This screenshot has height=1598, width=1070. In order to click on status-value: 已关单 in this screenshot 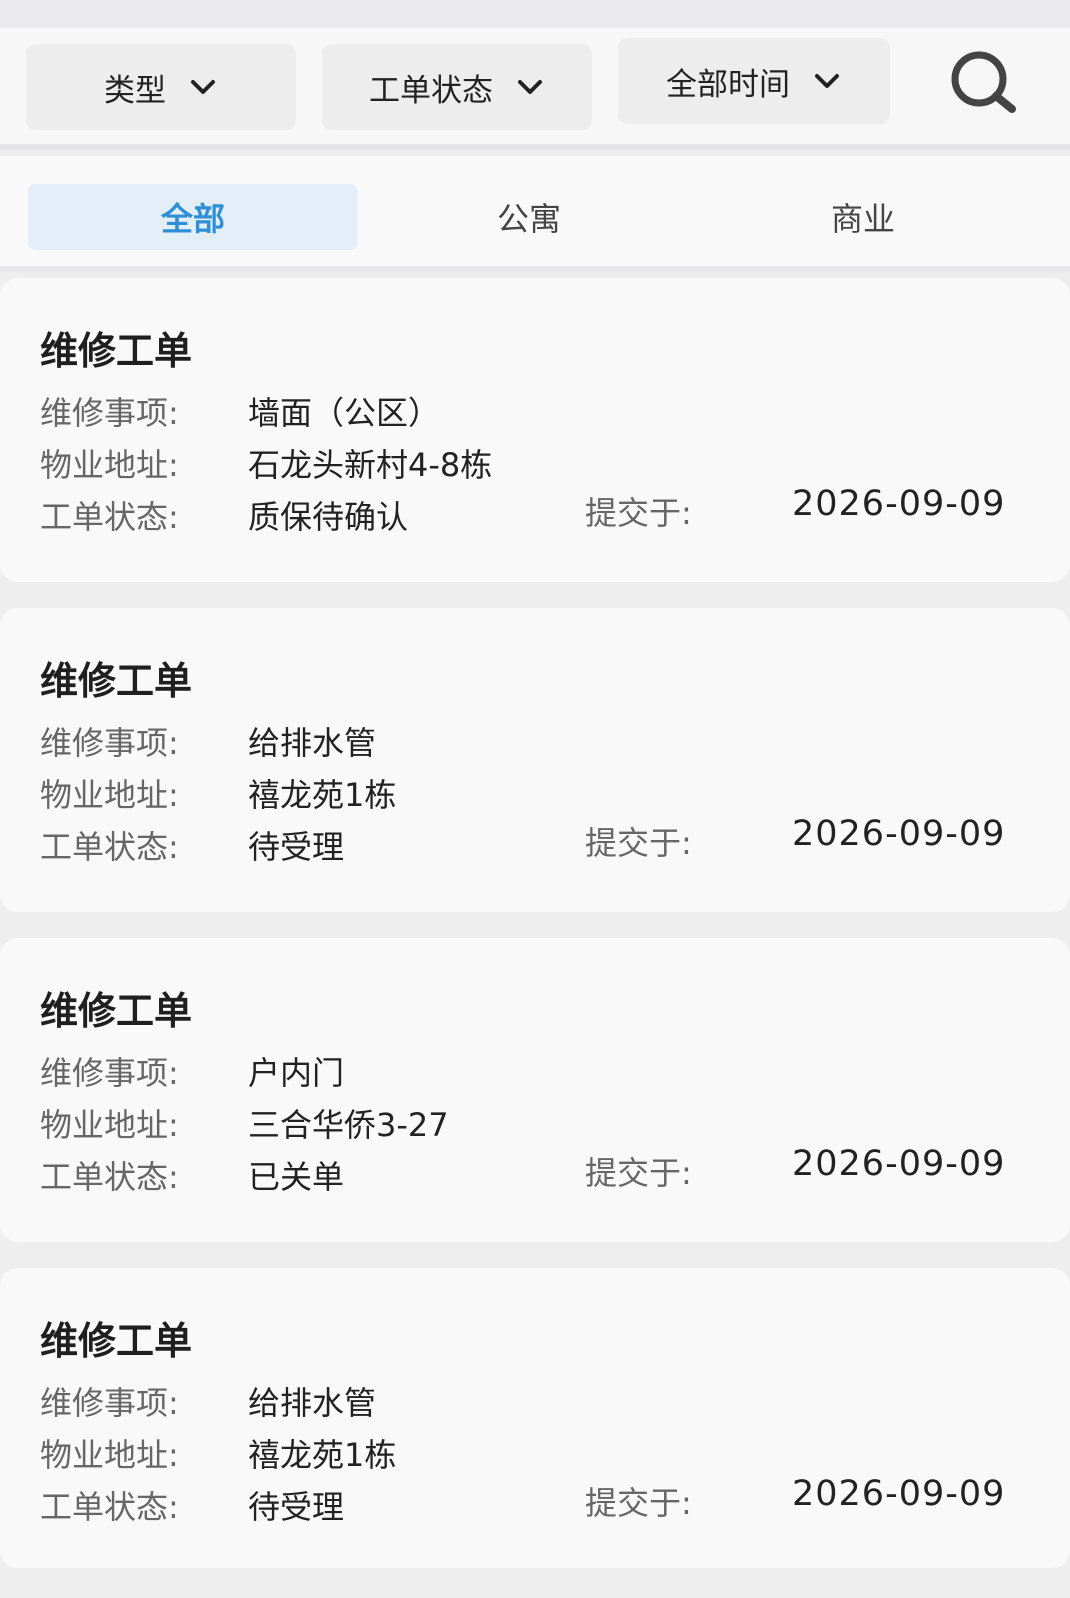, I will do `click(296, 1177)`.